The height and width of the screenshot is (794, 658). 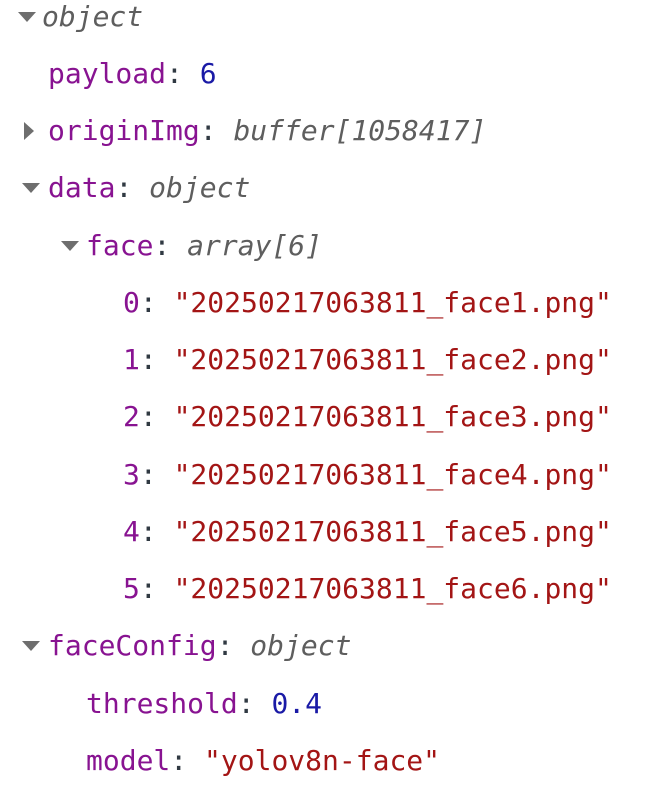 What do you see at coordinates (360, 130) in the screenshot?
I see `property-type: buffer[1058417]` at bounding box center [360, 130].